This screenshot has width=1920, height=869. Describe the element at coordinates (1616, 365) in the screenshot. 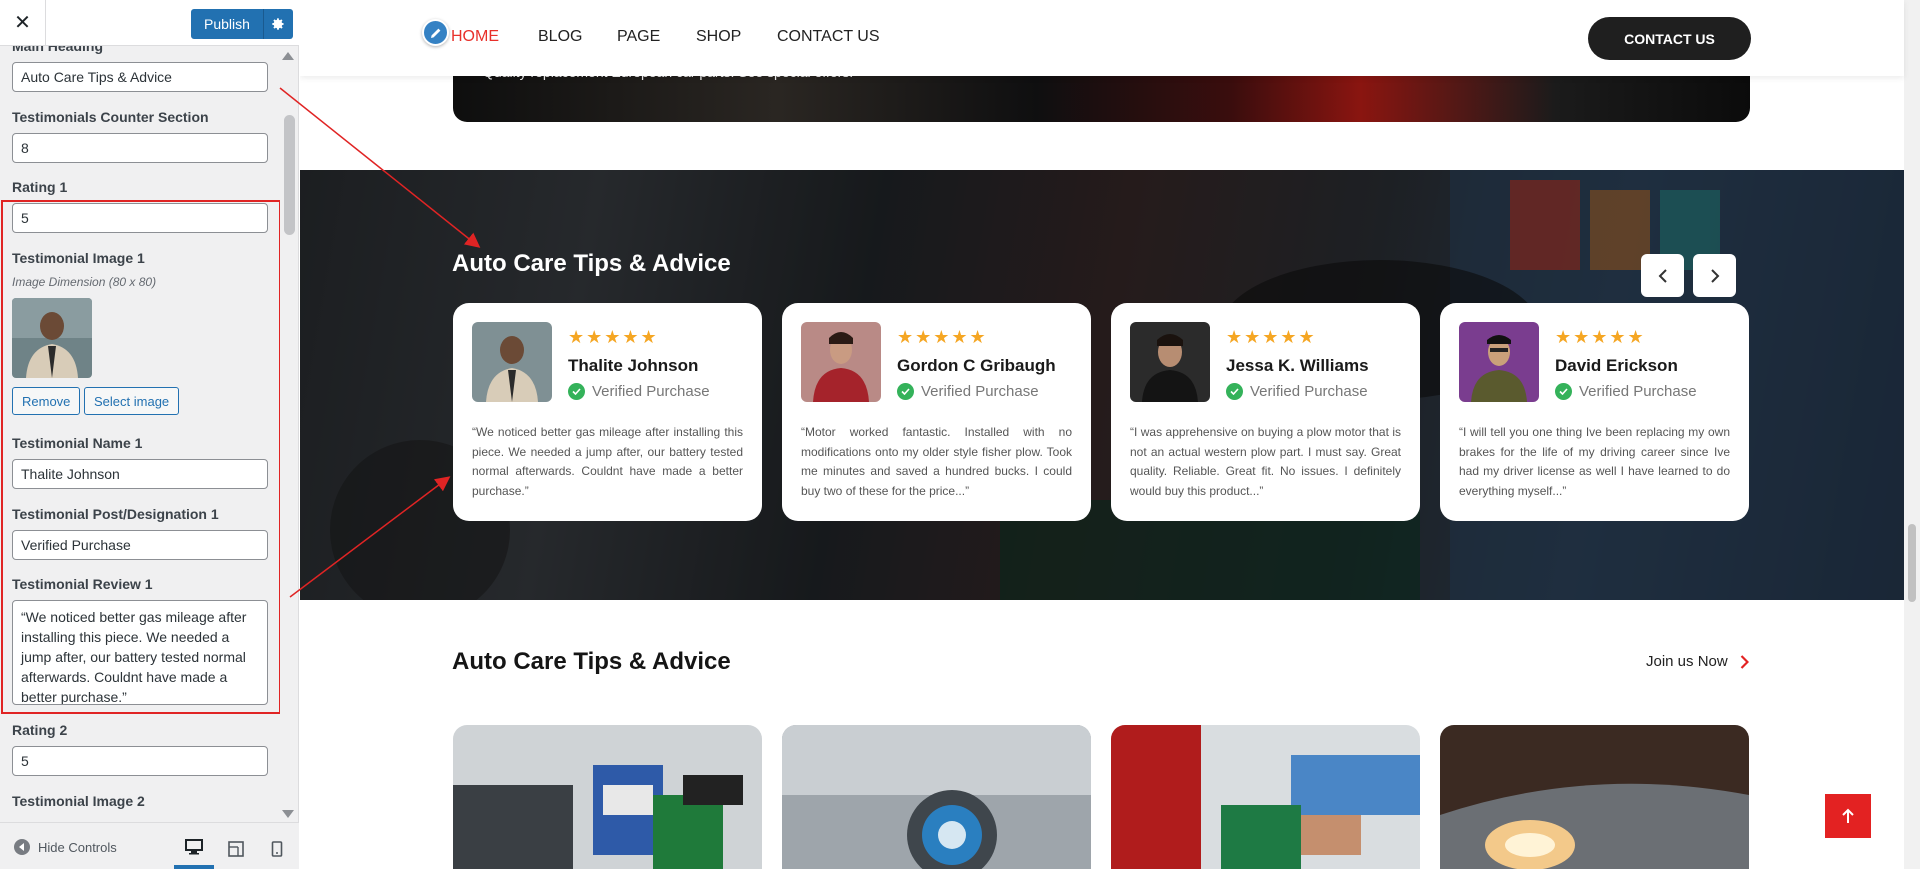

I see `testimonial-name: David Erickson` at that location.